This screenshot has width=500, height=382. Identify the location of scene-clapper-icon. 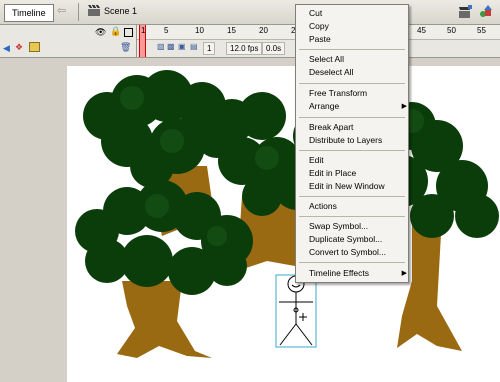
(94, 10).